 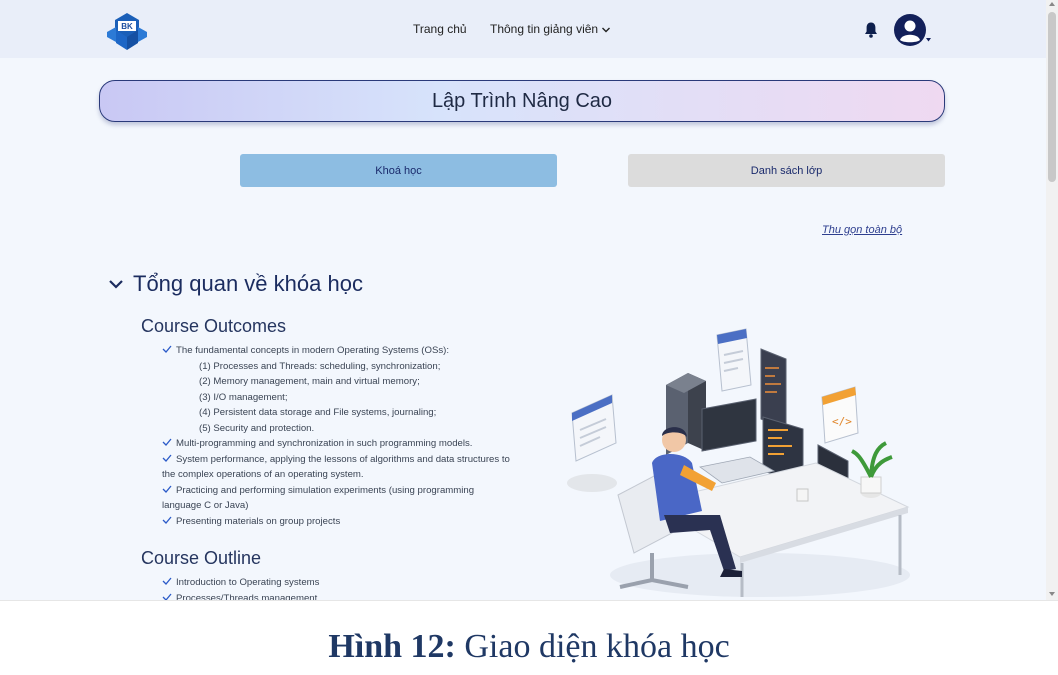 I want to click on user-avatar-icon, so click(x=912, y=30).